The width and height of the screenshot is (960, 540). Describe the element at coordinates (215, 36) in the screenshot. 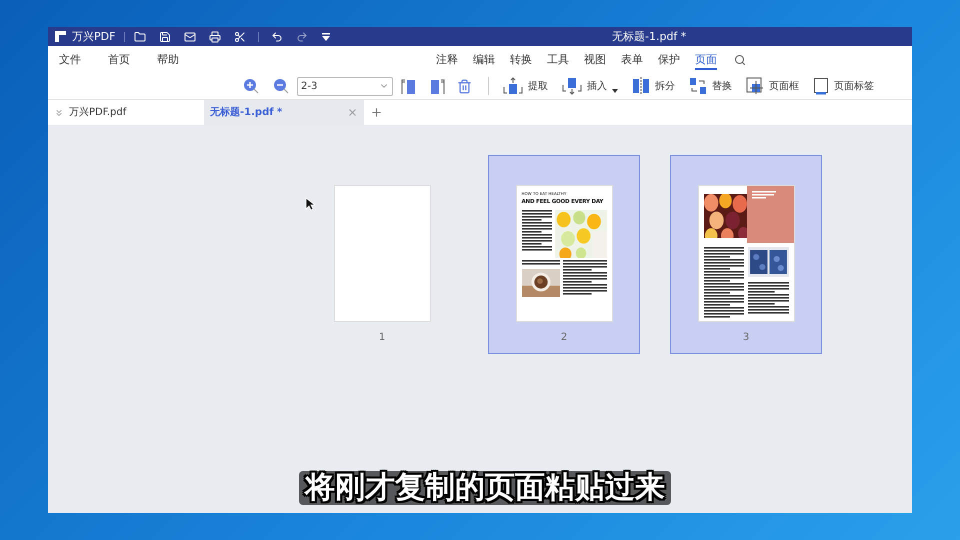

I see `print-icon` at that location.